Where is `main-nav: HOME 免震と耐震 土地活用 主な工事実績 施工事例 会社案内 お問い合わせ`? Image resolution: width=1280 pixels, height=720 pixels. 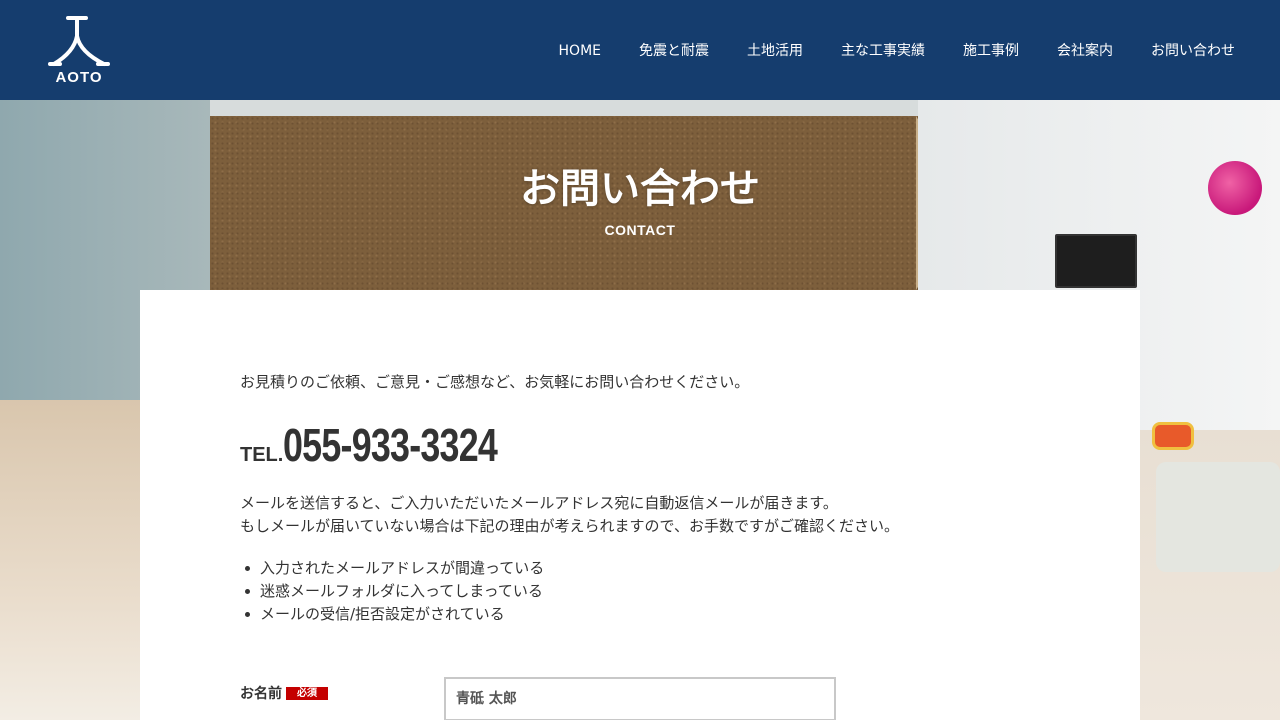
main-nav: HOME 免震と耐震 土地活用 主な工事実績 施工事例 会社案内 お問い合わせ is located at coordinates (897, 51).